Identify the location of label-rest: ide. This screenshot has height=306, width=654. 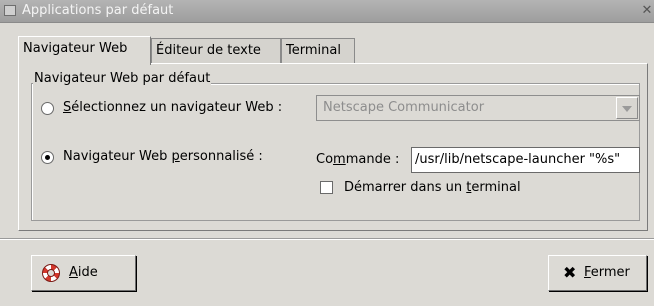
(87, 272).